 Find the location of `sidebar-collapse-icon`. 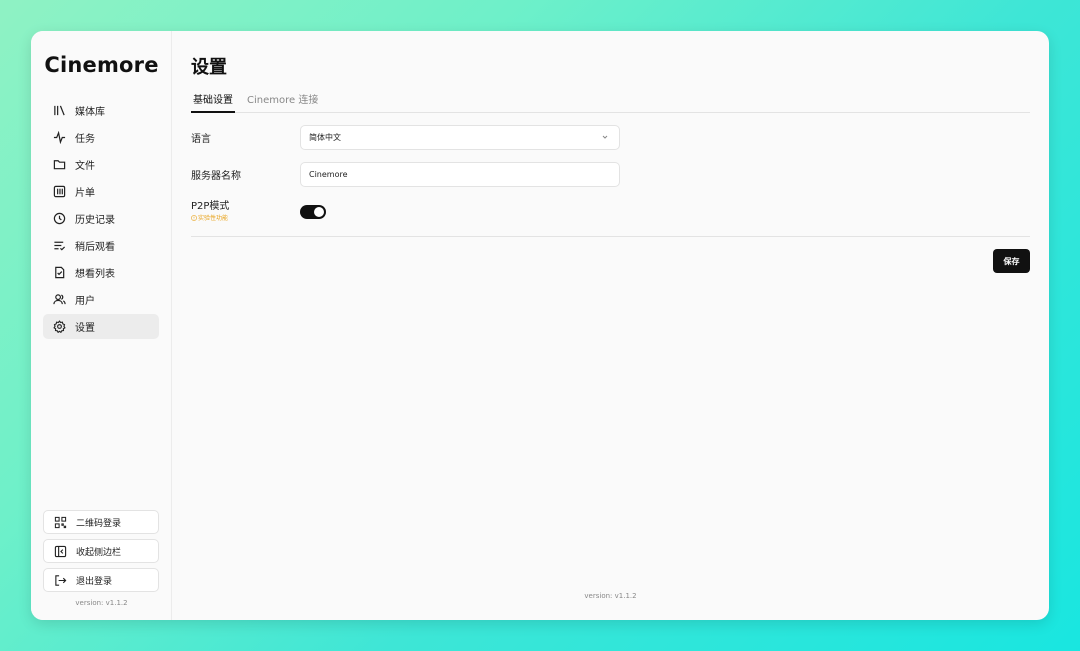

sidebar-collapse-icon is located at coordinates (60, 551).